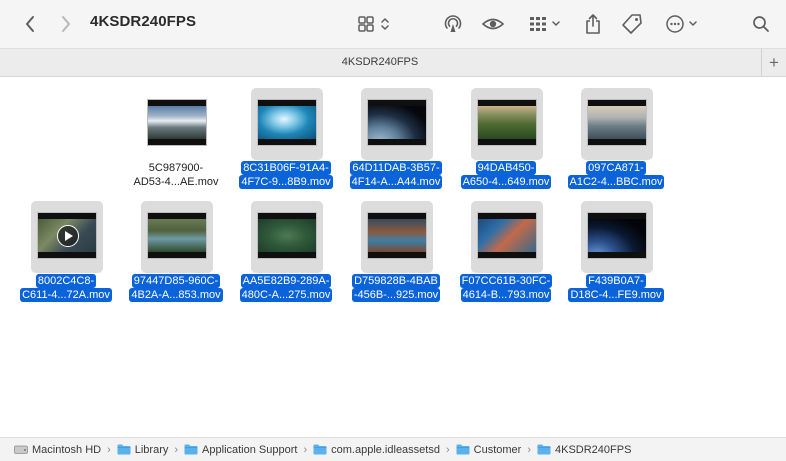 Image resolution: width=786 pixels, height=461 pixels. I want to click on file-name-line1: 8002C4C8-, so click(66, 281).